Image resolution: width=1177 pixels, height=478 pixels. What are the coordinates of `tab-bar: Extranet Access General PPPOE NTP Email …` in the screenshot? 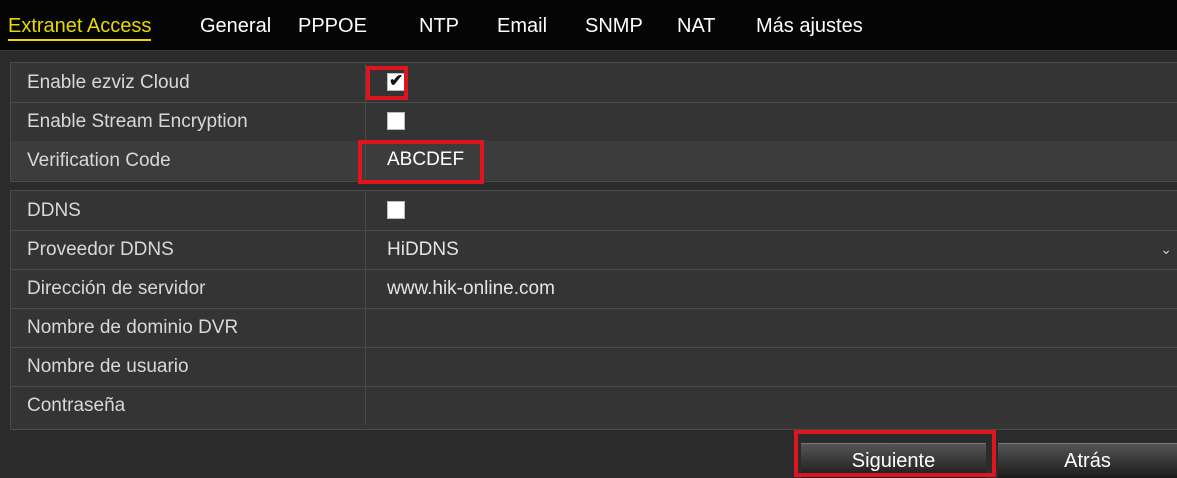 It's located at (588, 25).